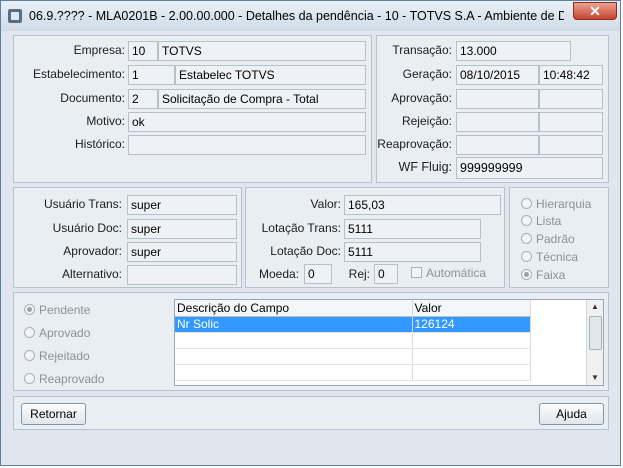 This screenshot has width=623, height=468. I want to click on automatica-label: Automática, so click(456, 273).